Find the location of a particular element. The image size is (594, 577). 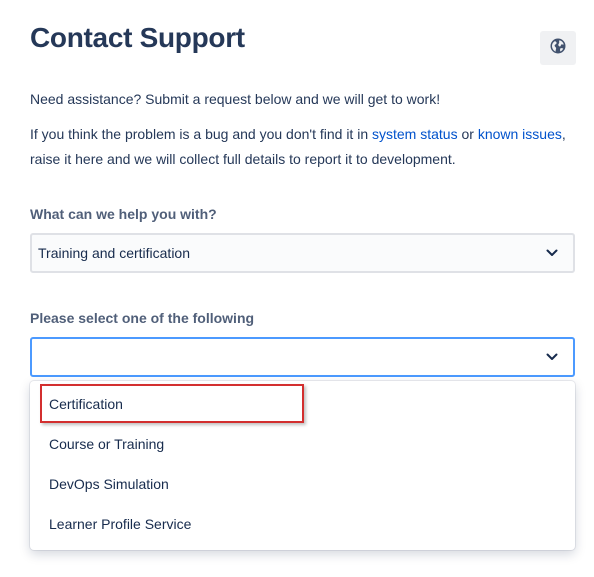

sub-topic-label: Please select one of the following is located at coordinates (142, 318).